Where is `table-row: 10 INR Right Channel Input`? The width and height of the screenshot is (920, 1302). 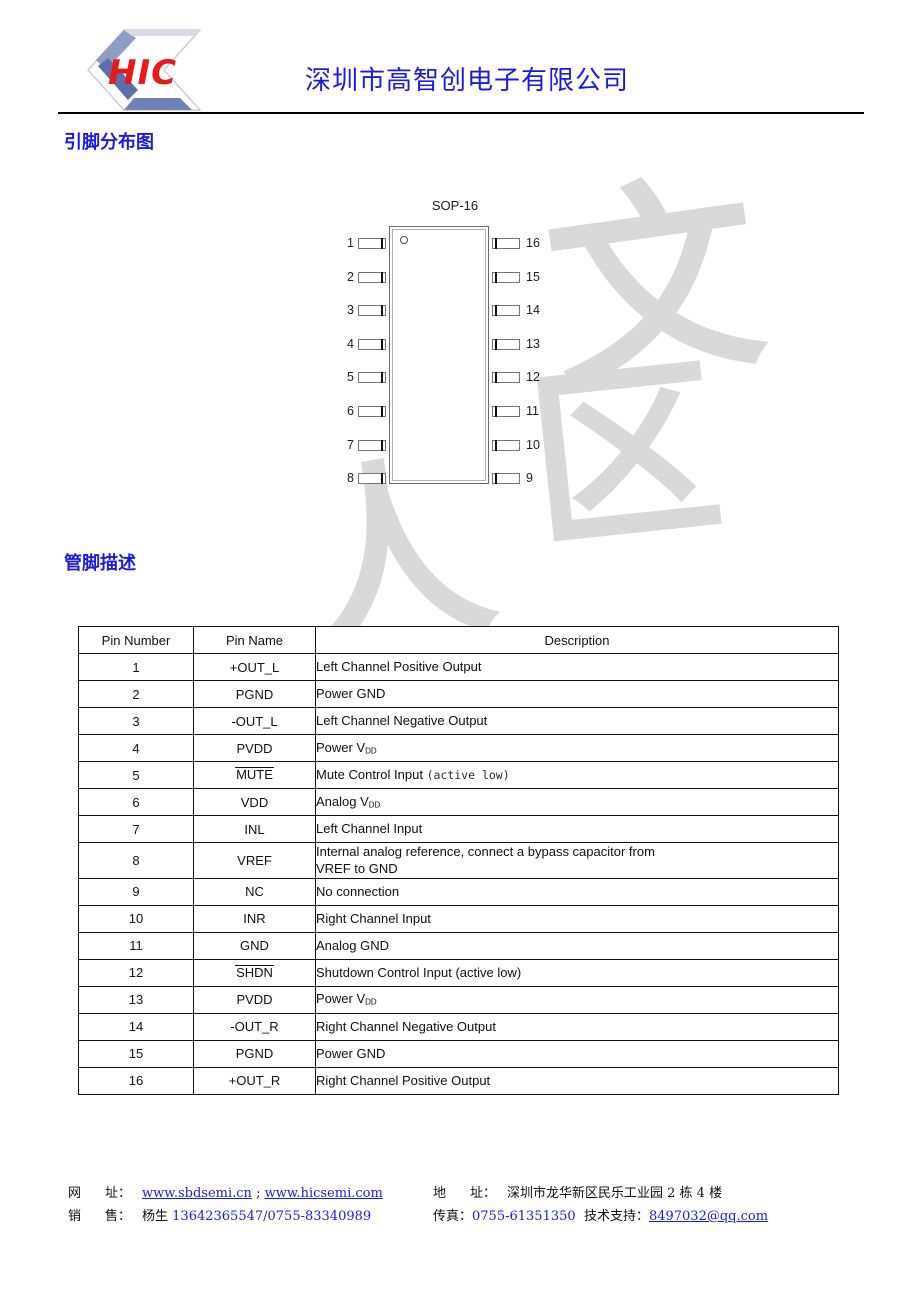 table-row: 10 INR Right Channel Input is located at coordinates (458, 918).